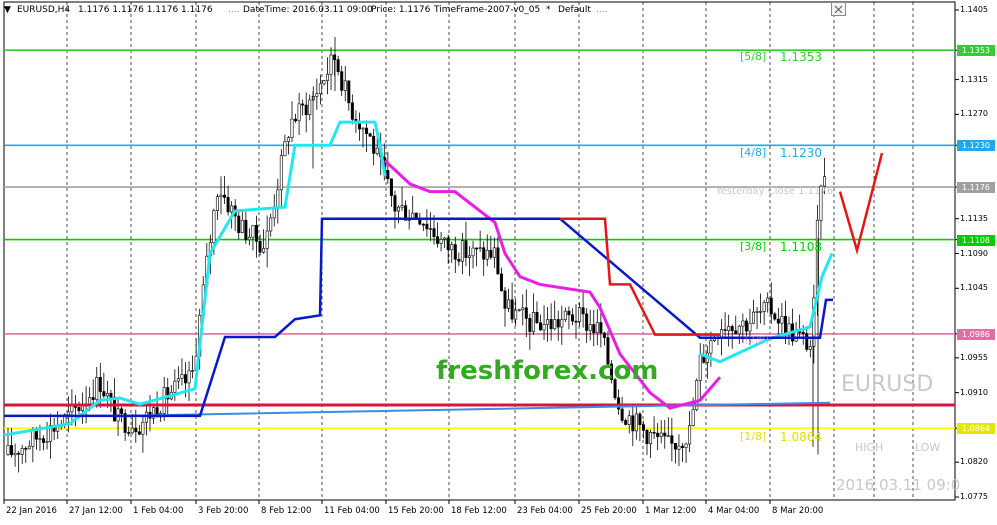 The width and height of the screenshot is (997, 525). What do you see at coordinates (308, 10) in the screenshot?
I see `datetime-readout: DateTime: 2016.03.11 09:00` at bounding box center [308, 10].